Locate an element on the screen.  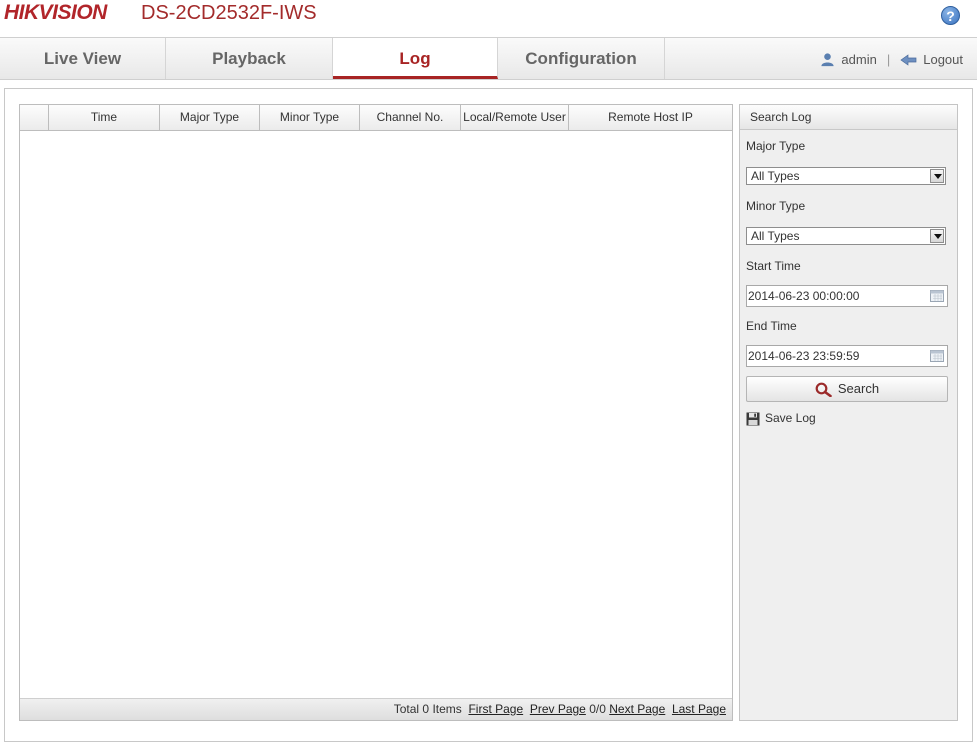
logout-icon is located at coordinates (909, 59).